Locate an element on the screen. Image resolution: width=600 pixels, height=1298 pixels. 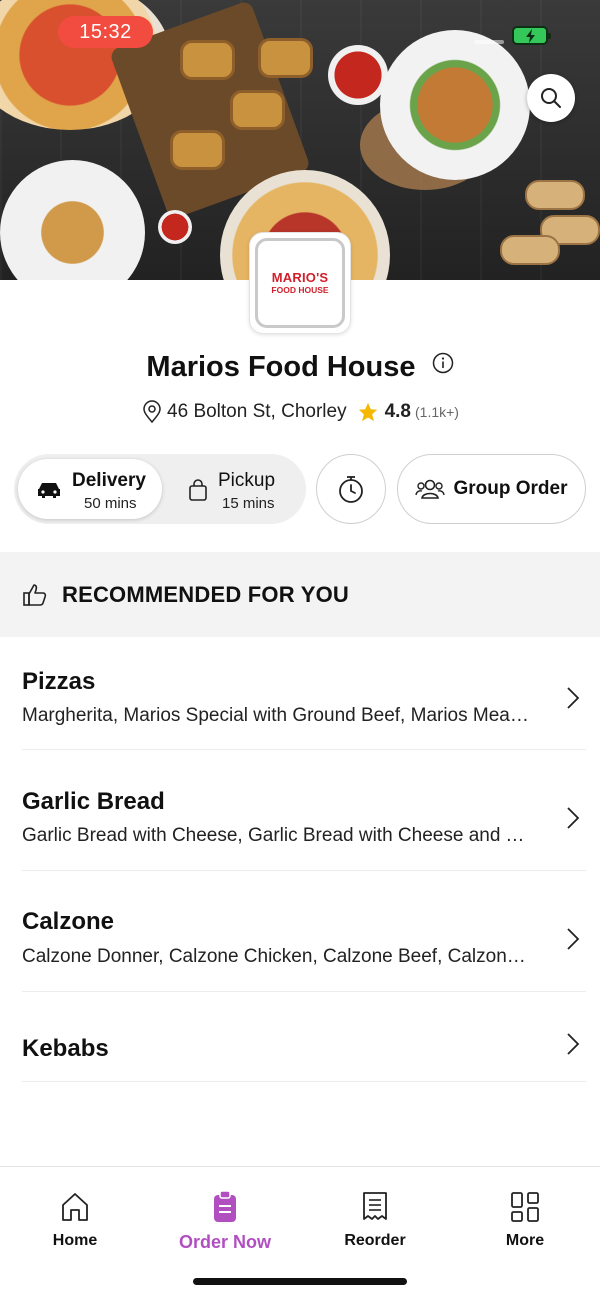
battery-icon is located at coordinates (531, 35).